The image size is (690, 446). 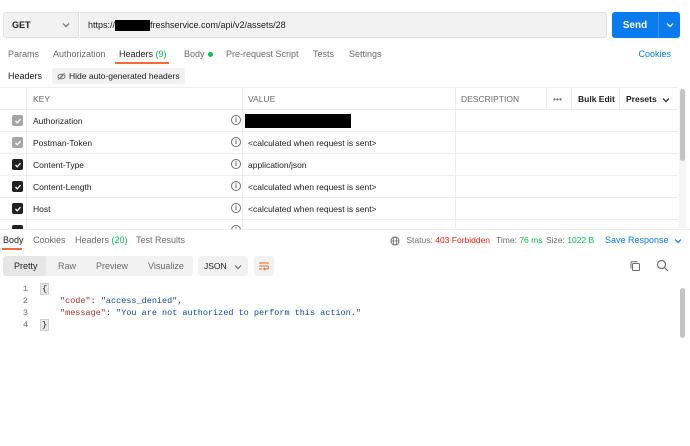 What do you see at coordinates (641, 99) in the screenshot?
I see `presets-label: Presets` at bounding box center [641, 99].